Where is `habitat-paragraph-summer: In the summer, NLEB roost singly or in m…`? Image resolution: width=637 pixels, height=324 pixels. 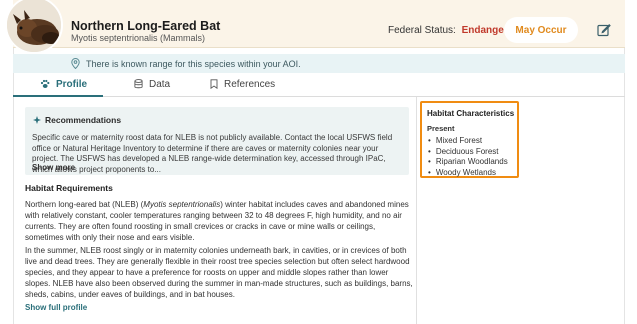 habitat-paragraph-summer: In the summer, NLEB roost singly or in m… is located at coordinates (219, 272).